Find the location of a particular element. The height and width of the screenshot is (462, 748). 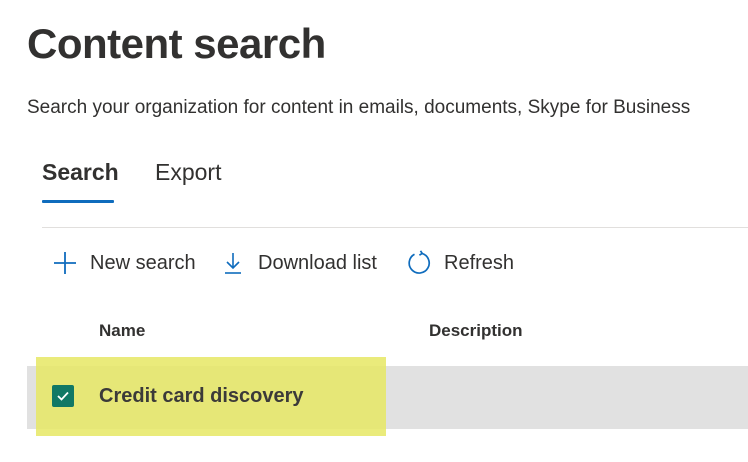

checkmark-icon is located at coordinates (63, 396).